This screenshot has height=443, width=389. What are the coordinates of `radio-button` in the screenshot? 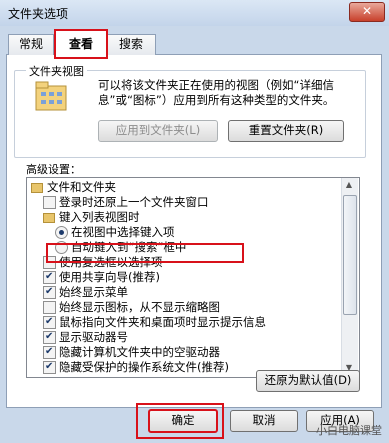 It's located at (61, 232).